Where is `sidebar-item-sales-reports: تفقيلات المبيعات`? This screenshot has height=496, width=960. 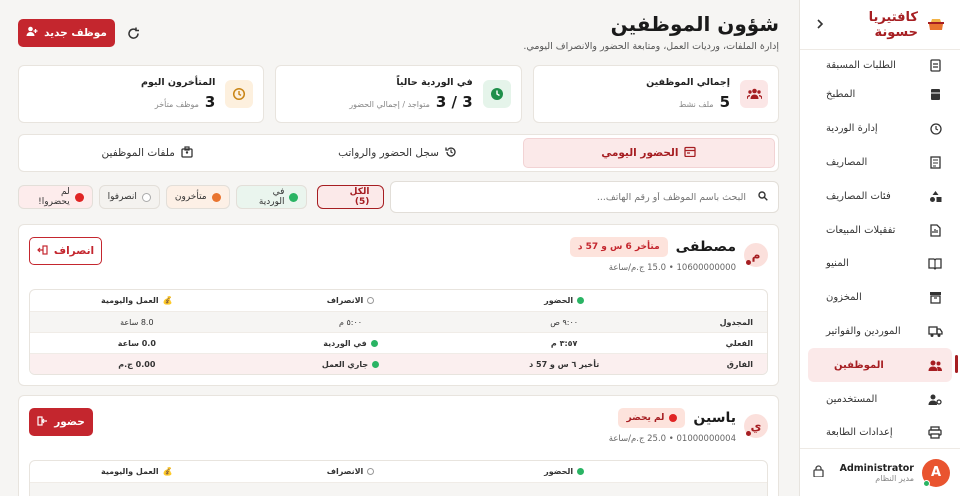
sidebar-item-sales-reports: تفقيلات المبيعات is located at coordinates (880, 230).